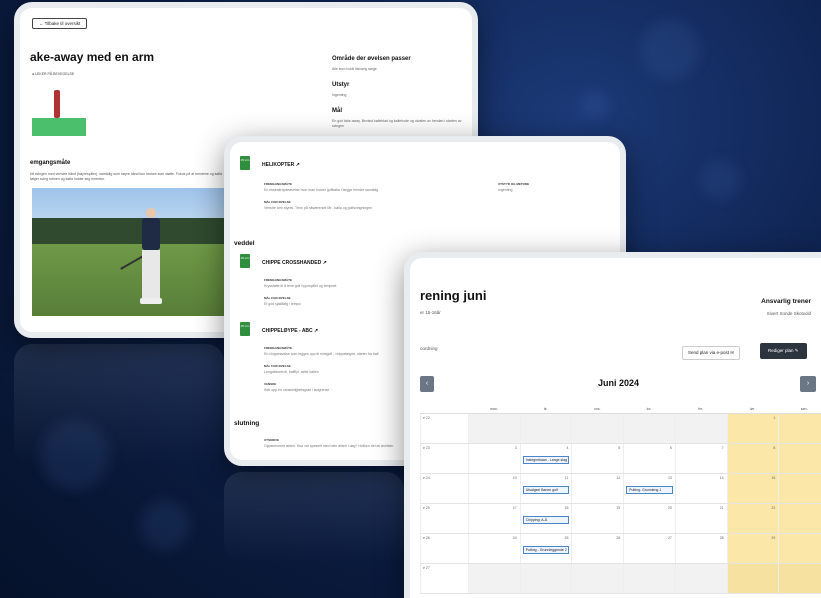 This screenshot has height=598, width=821. I want to click on calendar-event: Putting: Grunnleng 1, so click(649, 490).